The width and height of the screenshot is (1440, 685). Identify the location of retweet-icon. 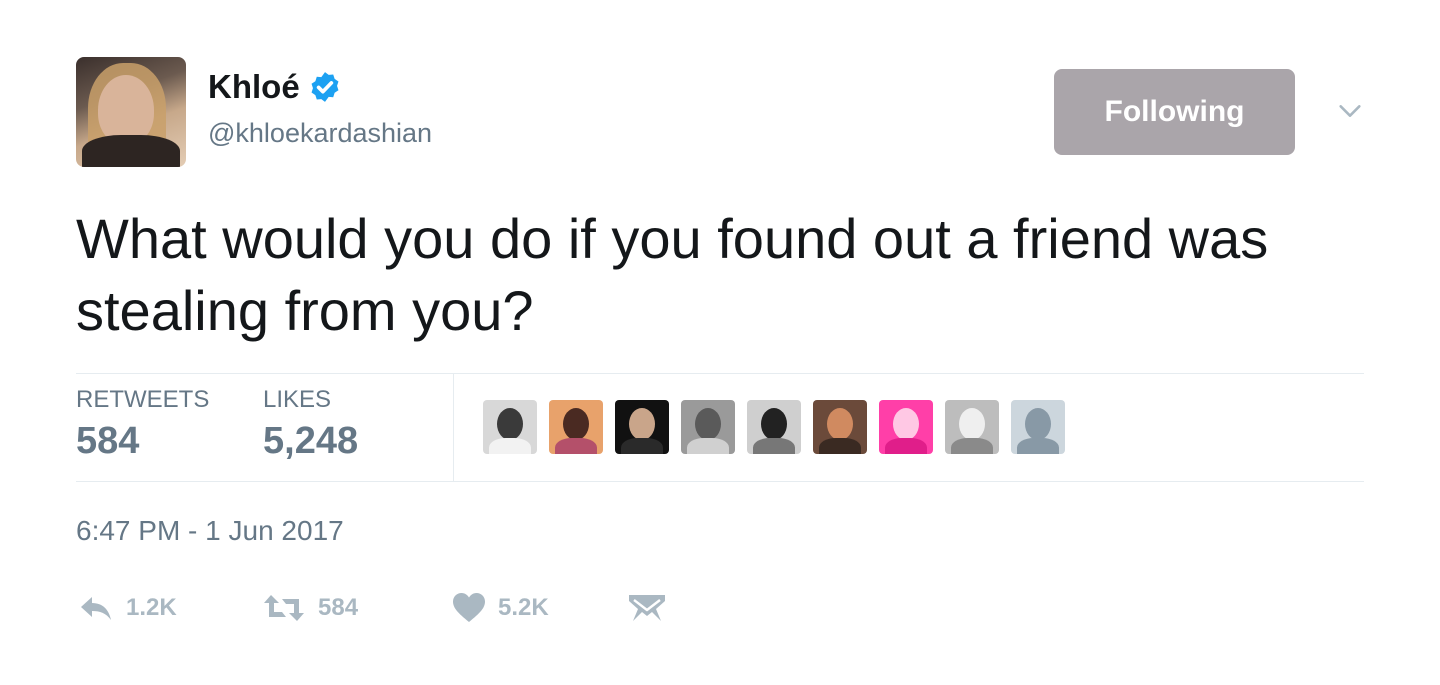
(284, 608).